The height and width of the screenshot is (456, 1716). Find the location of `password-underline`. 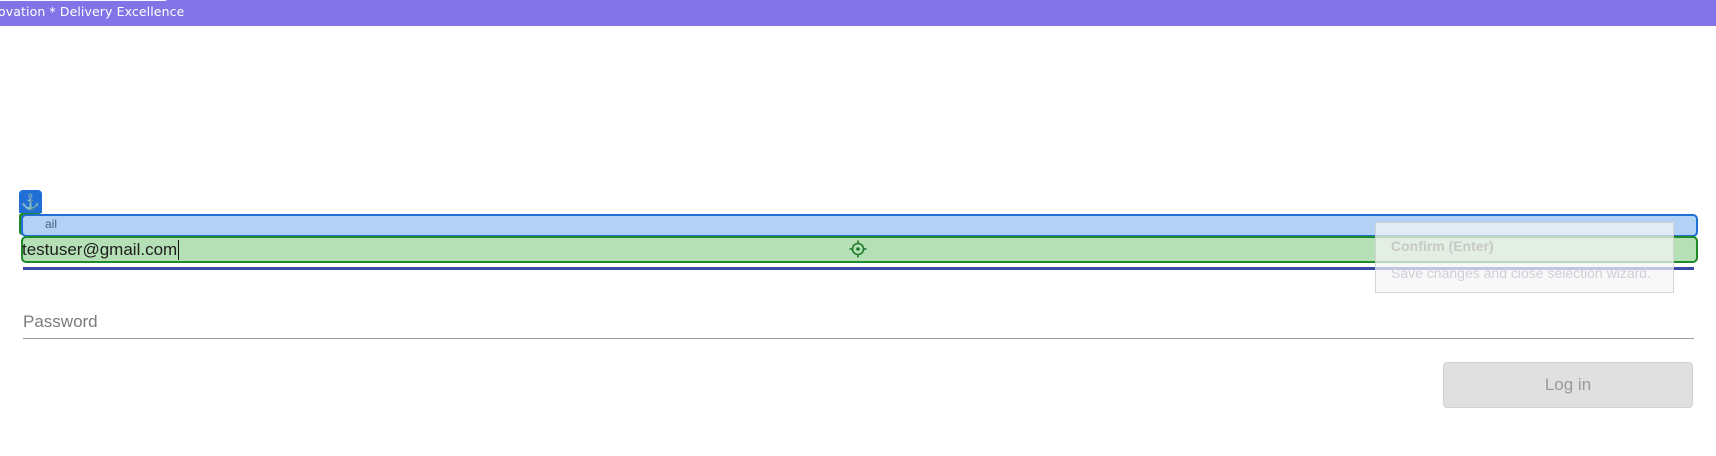

password-underline is located at coordinates (858, 338).